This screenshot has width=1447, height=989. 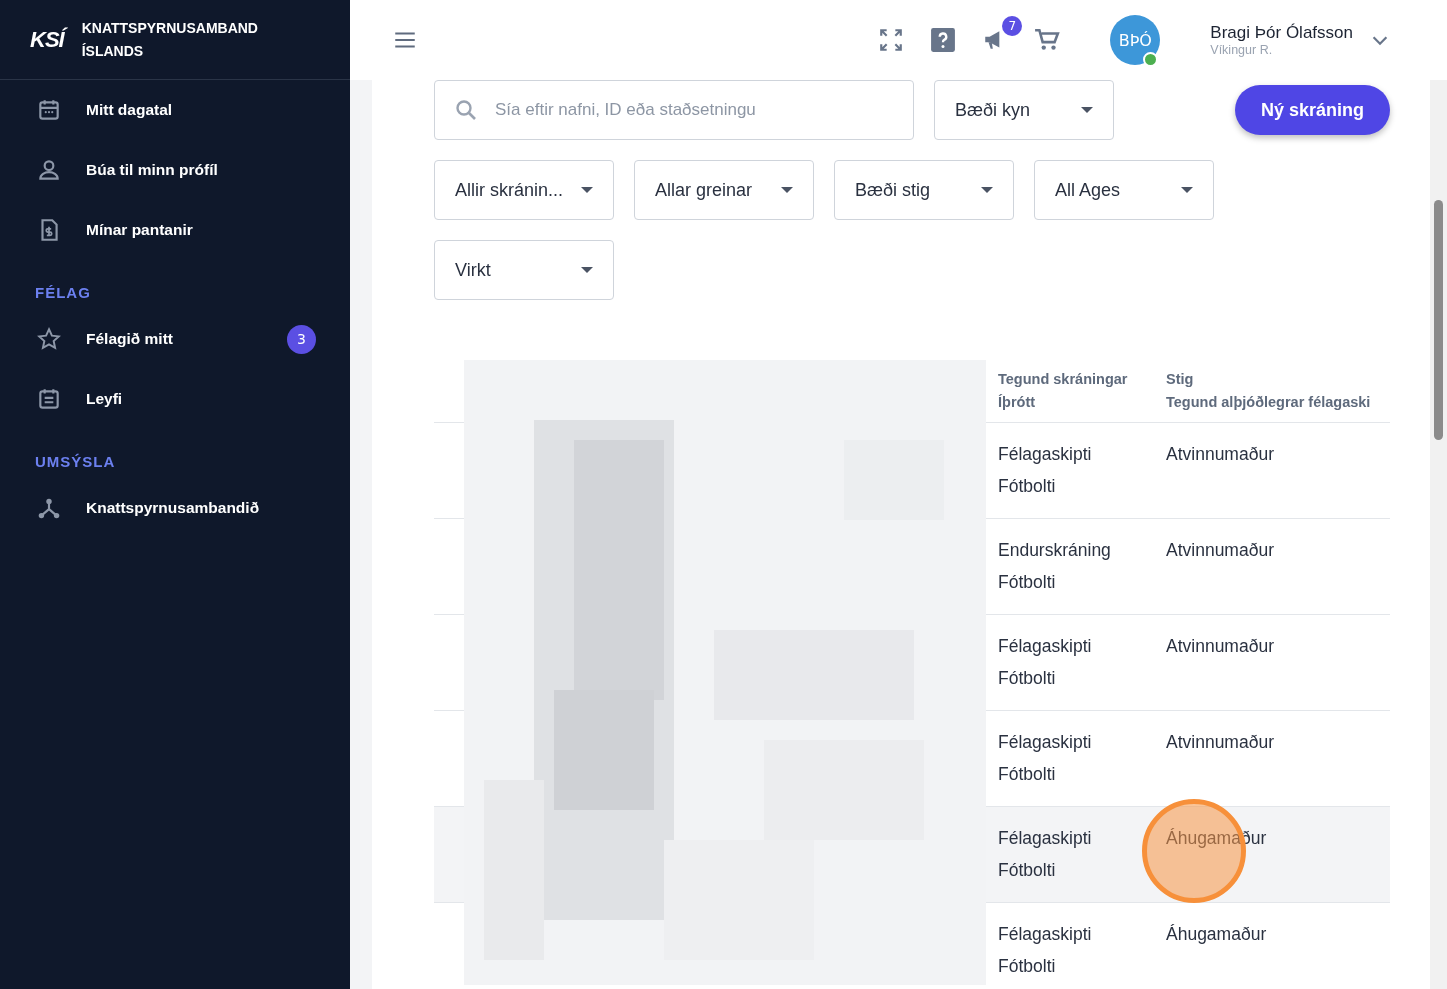 I want to click on help-icon, so click(x=943, y=40).